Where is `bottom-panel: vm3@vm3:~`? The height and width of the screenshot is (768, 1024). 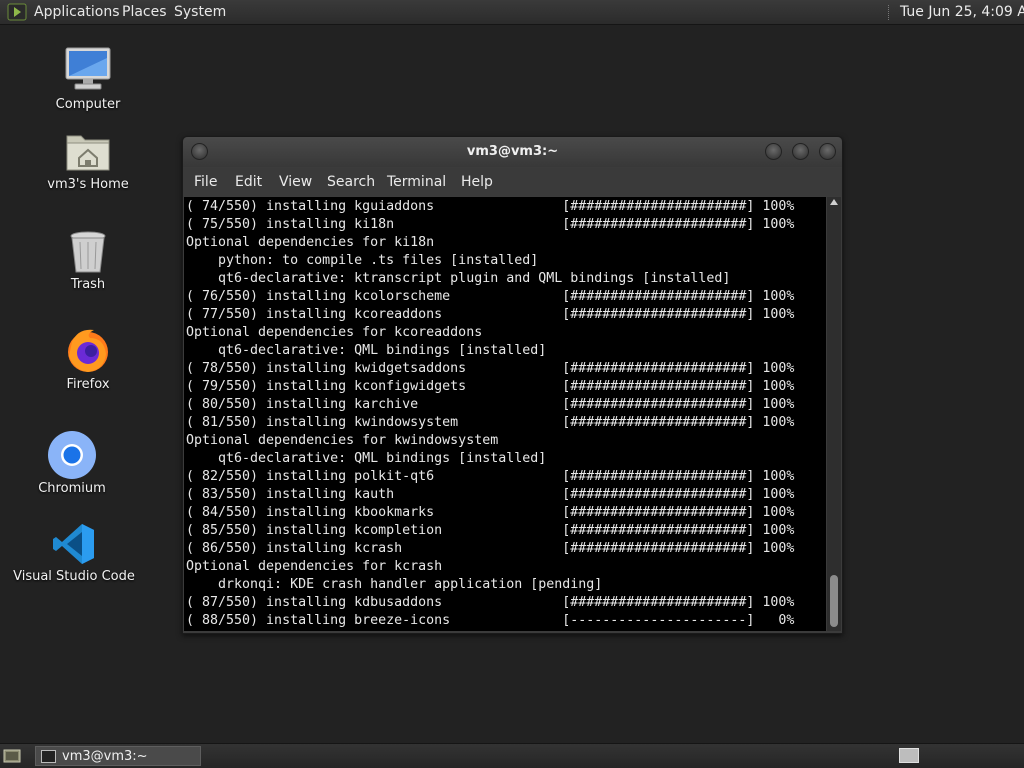
bottom-panel: vm3@vm3:~ is located at coordinates (512, 755).